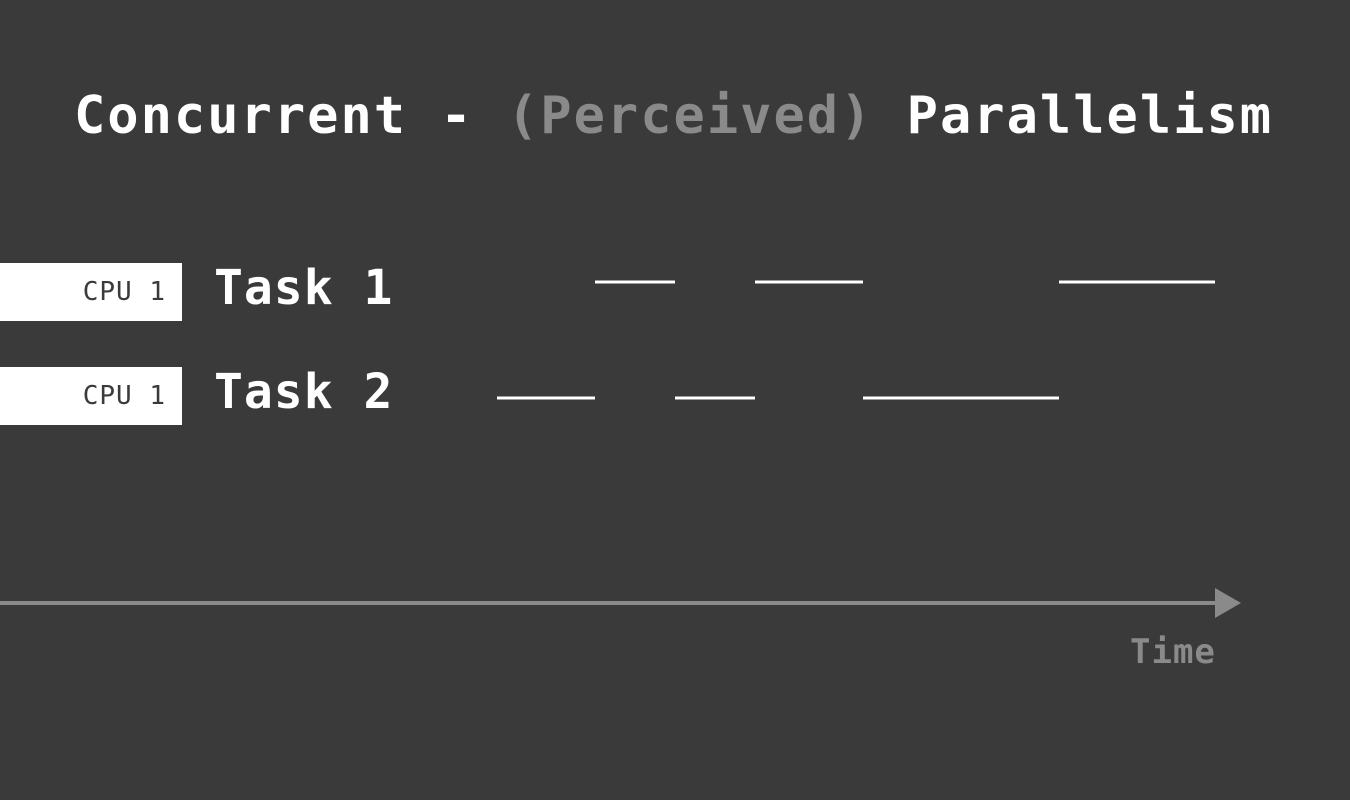  I want to click on time-axis-label: Time, so click(1173, 652).